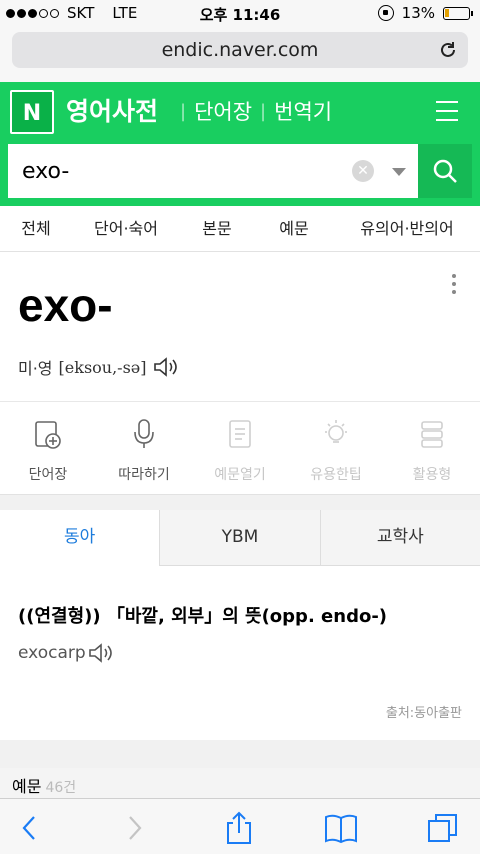 Image resolution: width=480 pixels, height=854 pixels. What do you see at coordinates (336, 431) in the screenshot?
I see `lightbulb-icon` at bounding box center [336, 431].